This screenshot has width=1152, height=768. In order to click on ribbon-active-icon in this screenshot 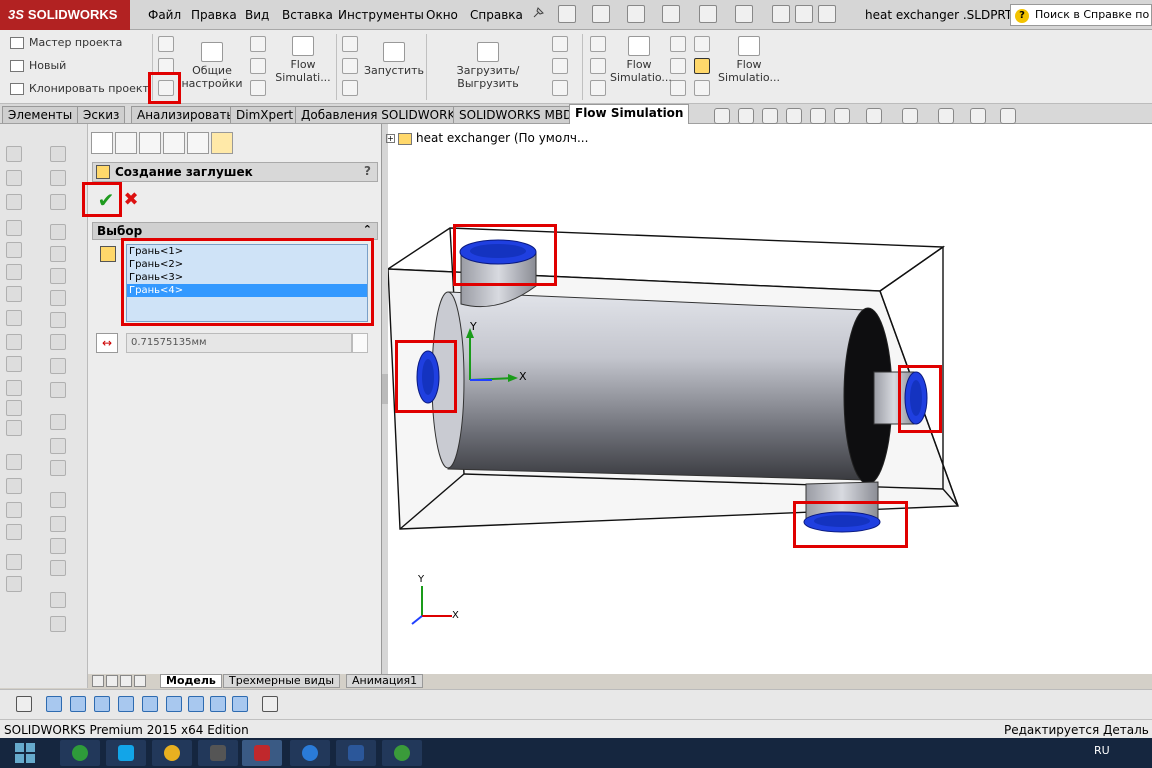, I will do `click(702, 66)`.